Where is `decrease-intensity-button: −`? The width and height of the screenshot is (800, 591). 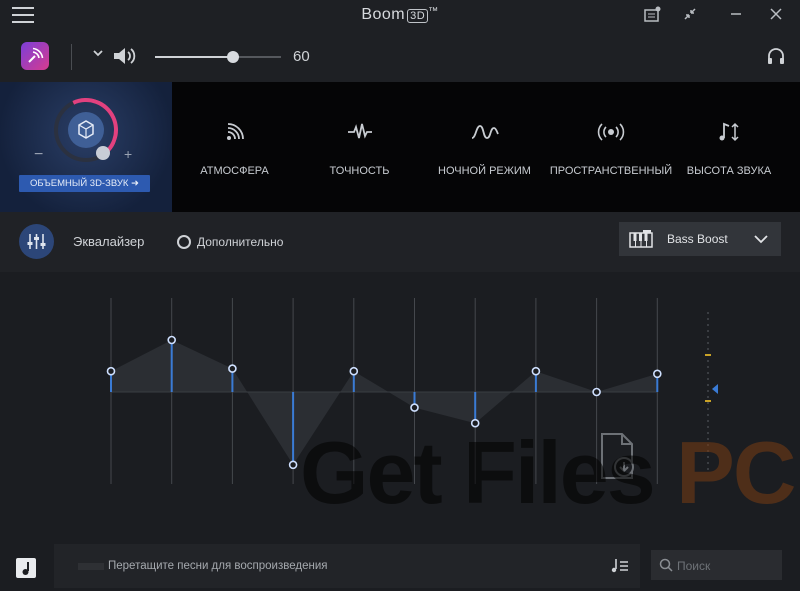
decrease-intensity-button: − is located at coordinates (38, 155).